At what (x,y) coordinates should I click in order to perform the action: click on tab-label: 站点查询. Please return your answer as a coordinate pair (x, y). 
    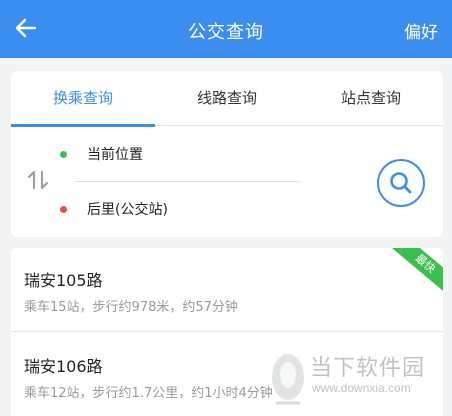
    Looking at the image, I should click on (370, 98).